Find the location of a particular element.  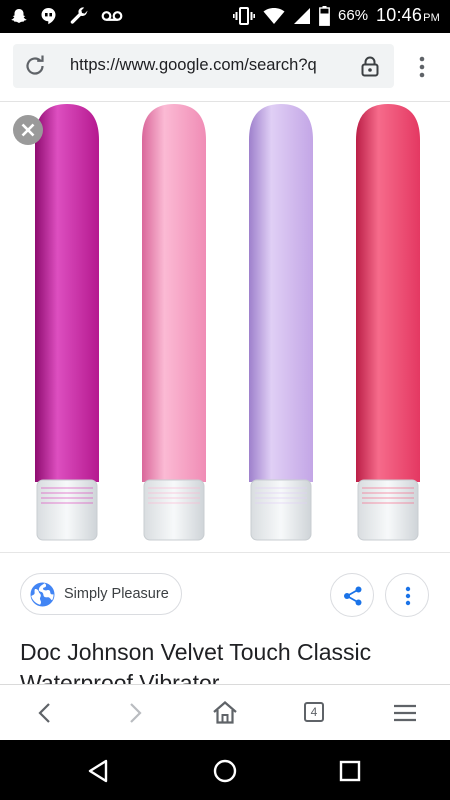

browser-toolbar: https://www.google.com/search?q is located at coordinates (225, 67).